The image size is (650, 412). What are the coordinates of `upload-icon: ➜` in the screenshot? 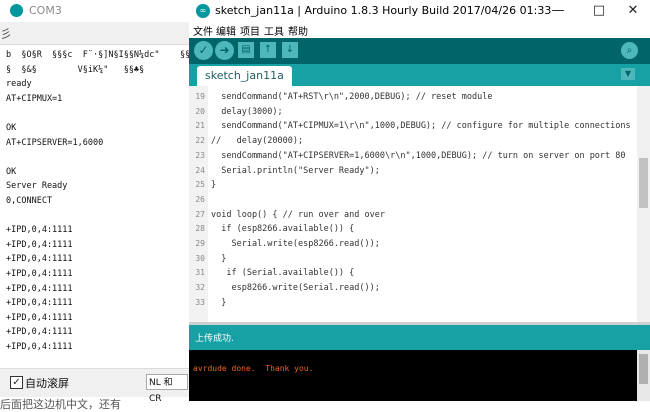 It's located at (224, 50).